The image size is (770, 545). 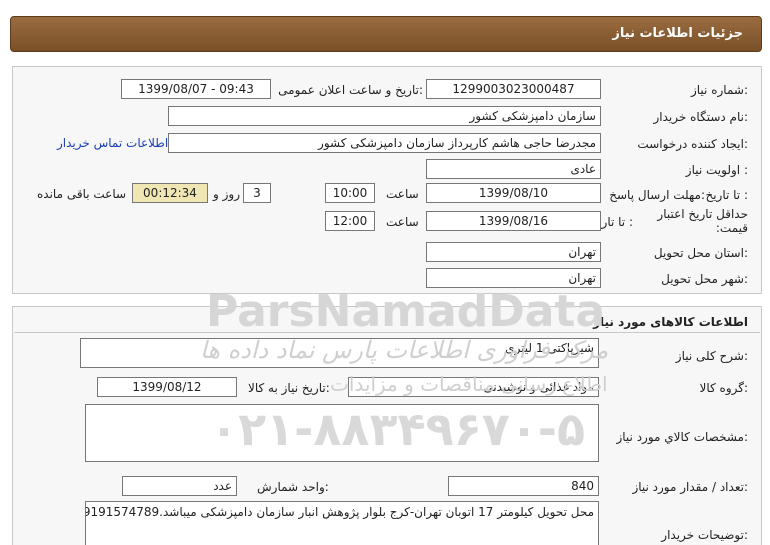 What do you see at coordinates (257, 193) in the screenshot?
I see `days-remaining-field: 3` at bounding box center [257, 193].